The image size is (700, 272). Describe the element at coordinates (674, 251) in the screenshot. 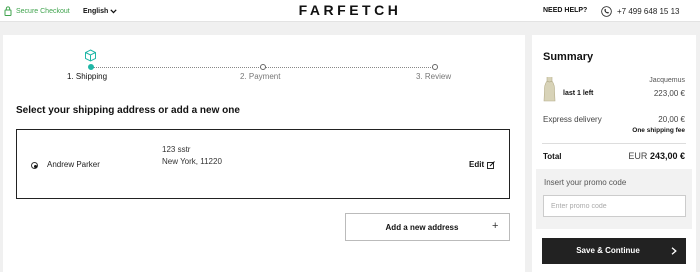

I see `chevron-right-icon` at that location.